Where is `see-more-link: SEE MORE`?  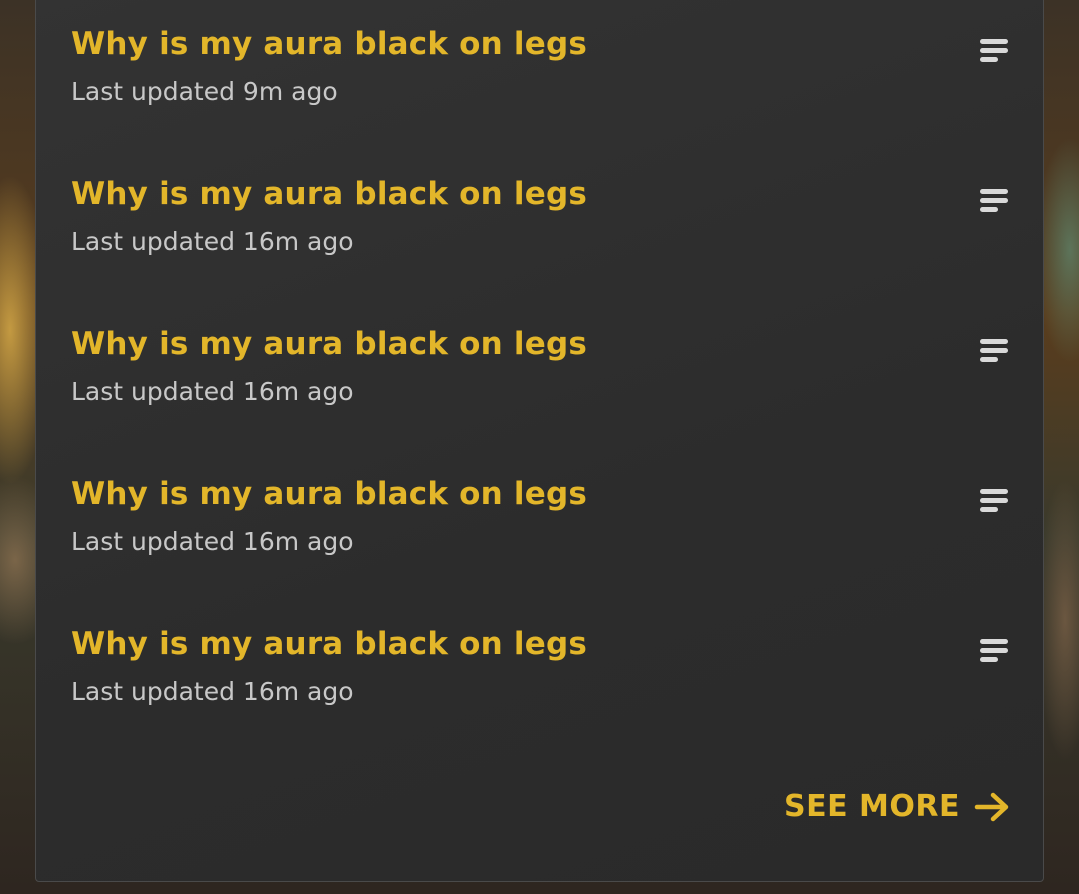 see-more-link: SEE MORE is located at coordinates (897, 807).